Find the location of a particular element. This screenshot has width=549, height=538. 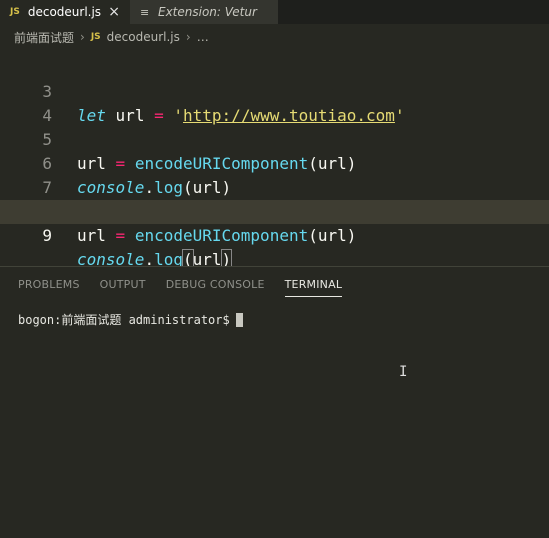

code-line: 3 let url = 'http://www.toutiao.com' is located at coordinates (274, 90).